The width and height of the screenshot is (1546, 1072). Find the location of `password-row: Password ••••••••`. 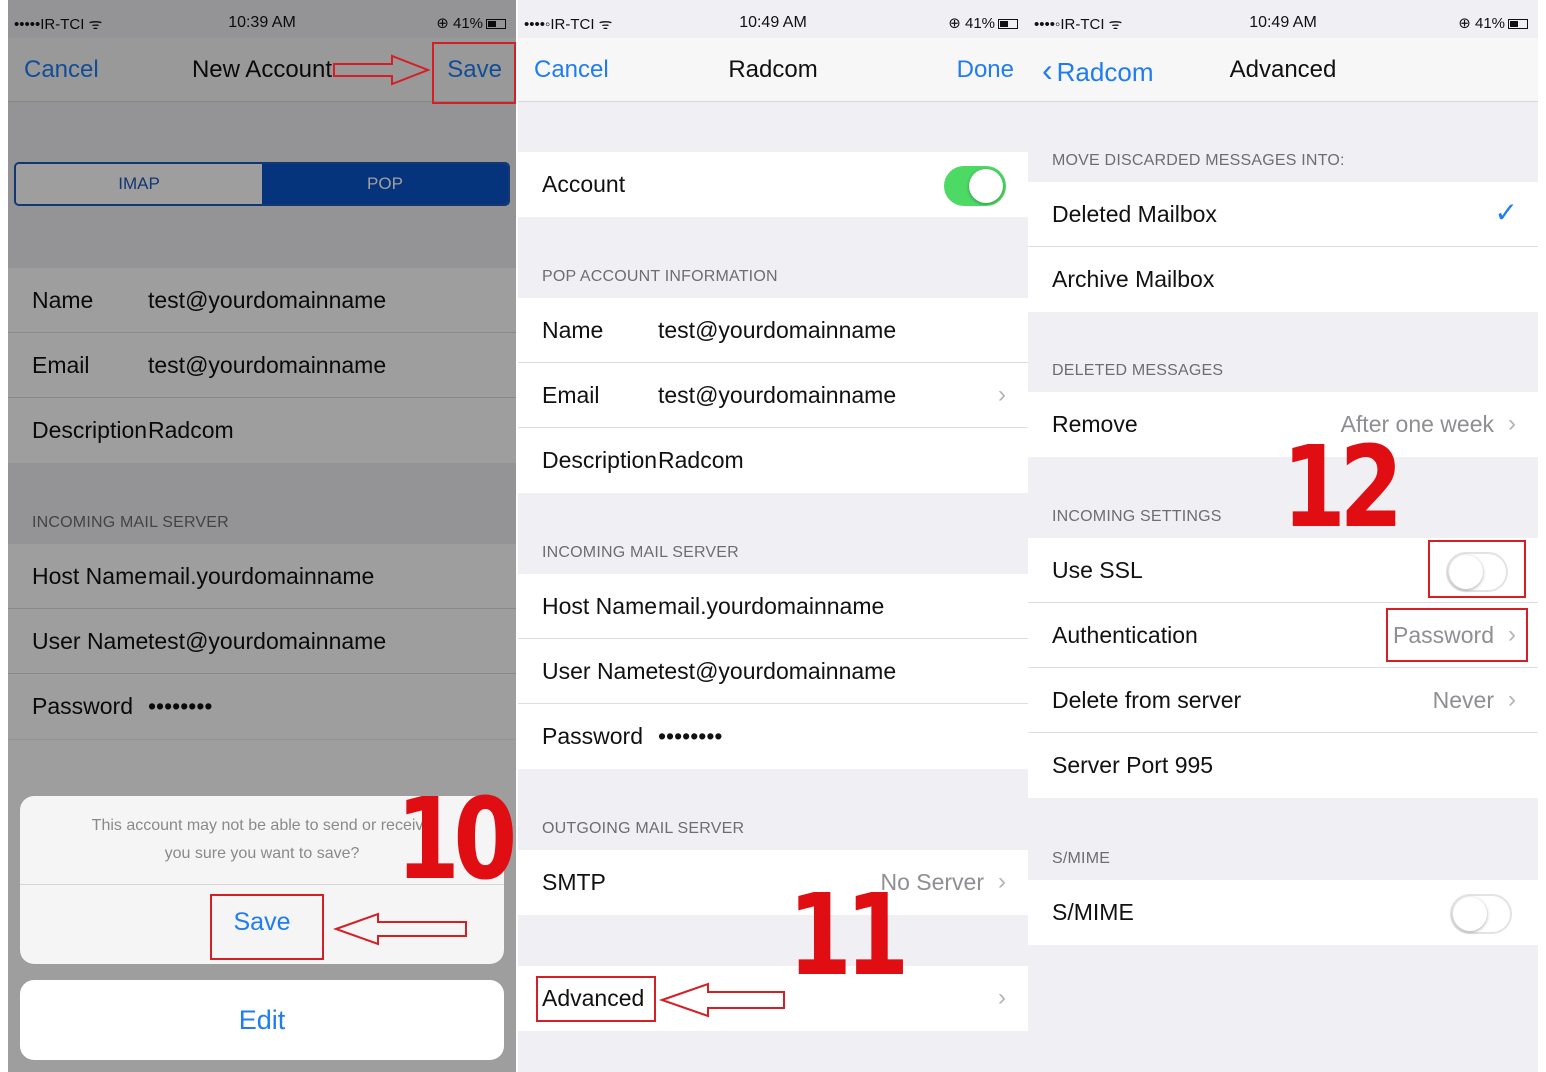

password-row: Password •••••••• is located at coordinates (773, 736).